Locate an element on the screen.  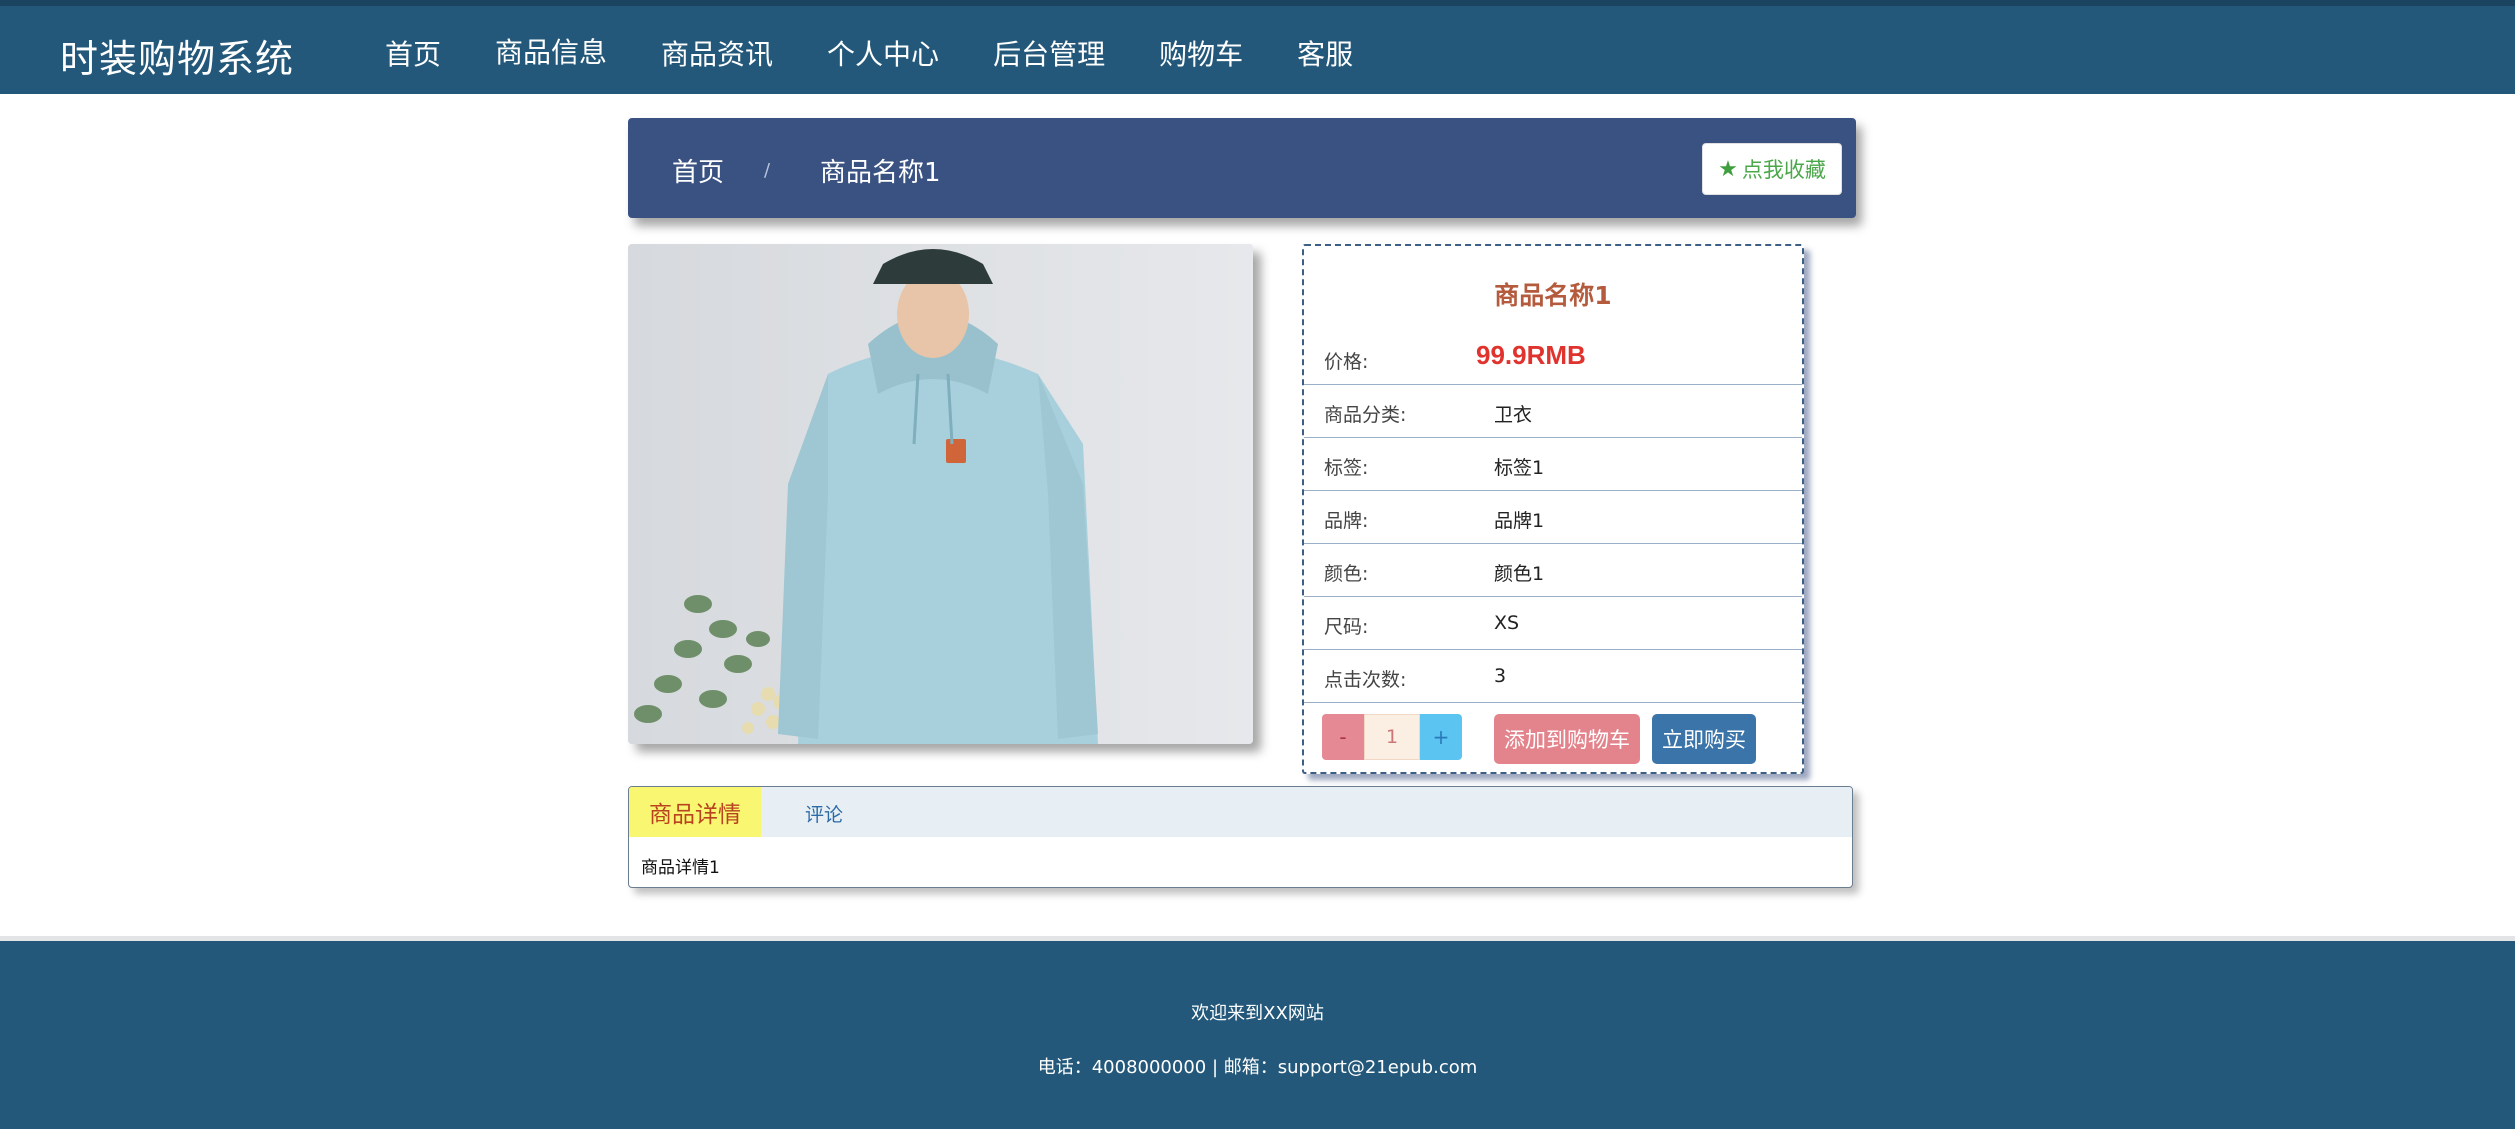
nav-item-service: 客服 is located at coordinates (1325, 53).